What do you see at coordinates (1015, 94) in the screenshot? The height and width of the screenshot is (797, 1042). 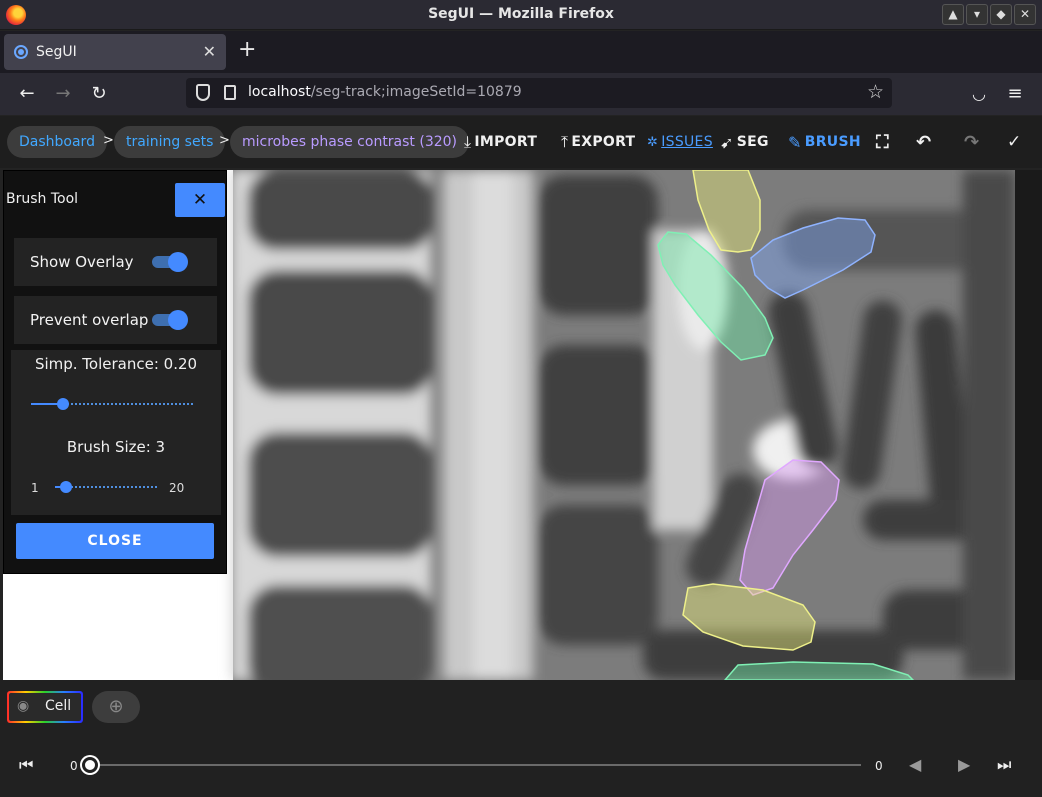 I see `menu-hamburger-icon: ≡` at bounding box center [1015, 94].